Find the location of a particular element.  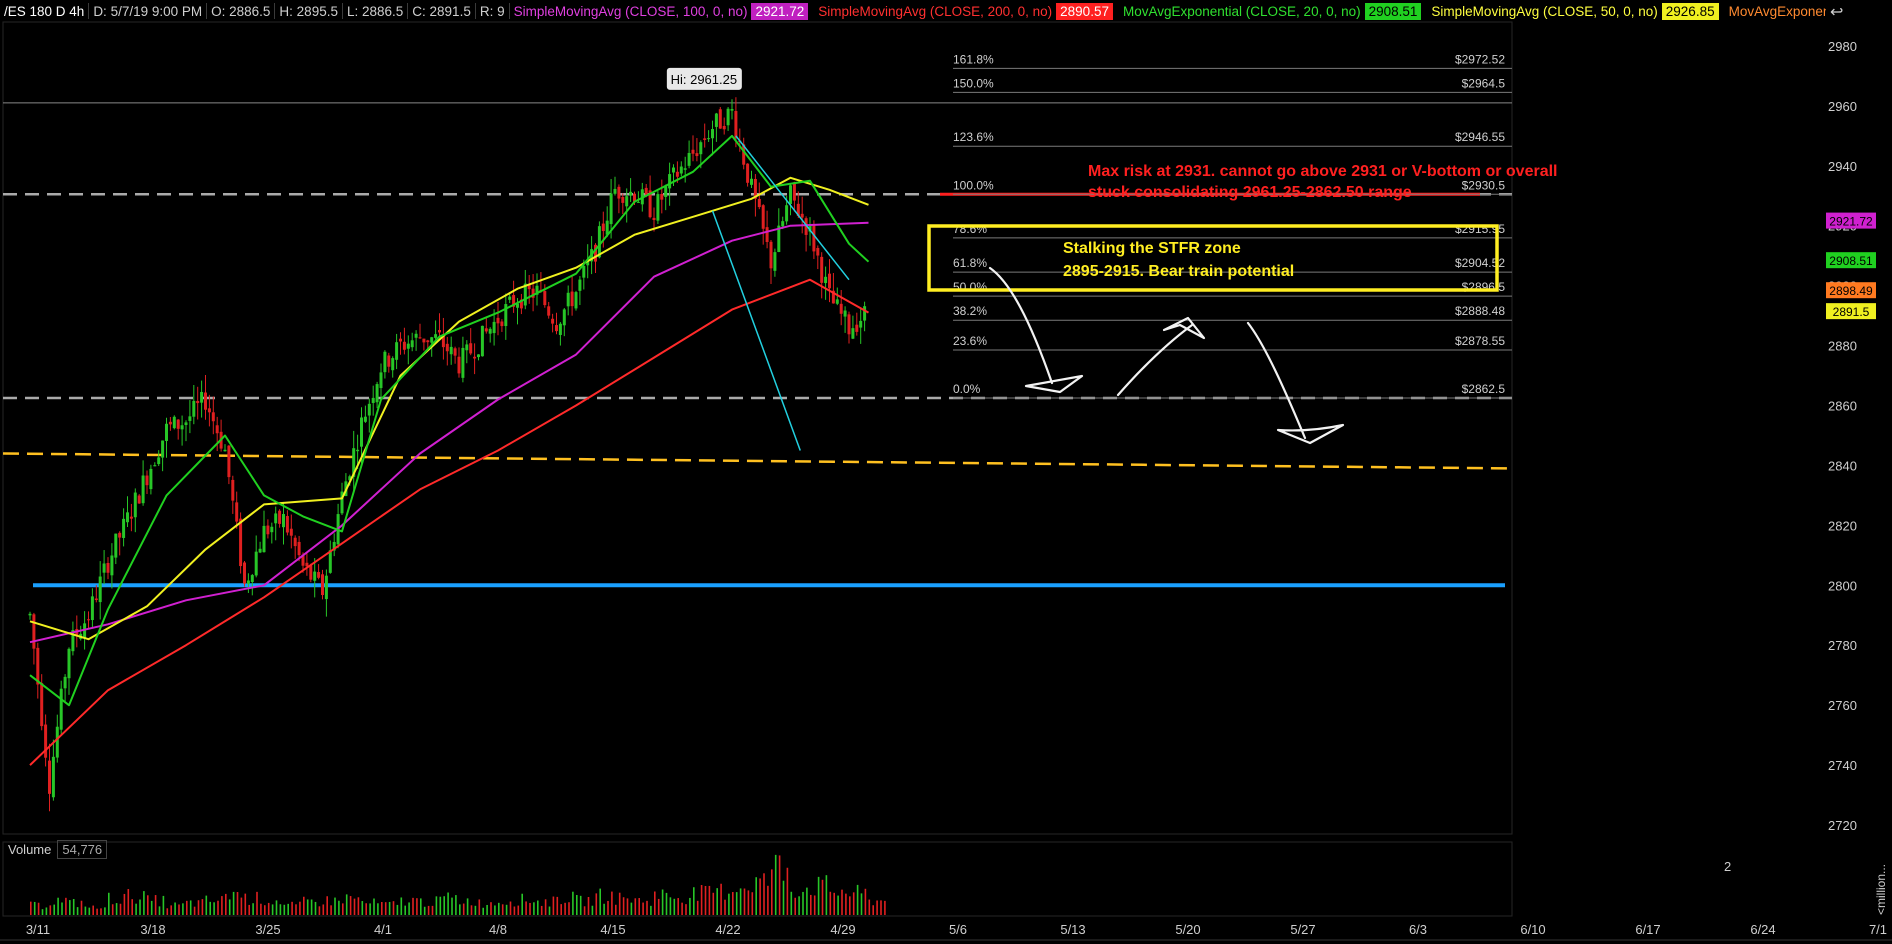

fib-percent-label: 150.0% is located at coordinates (973, 83).